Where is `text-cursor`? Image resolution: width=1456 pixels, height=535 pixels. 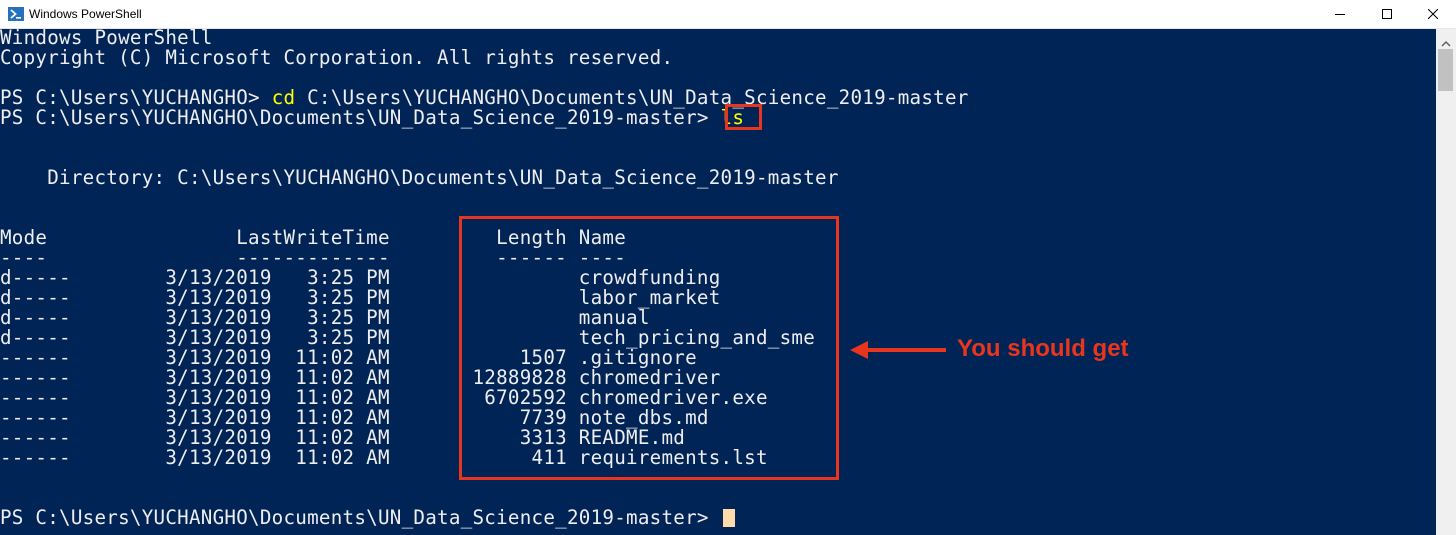 text-cursor is located at coordinates (728, 518).